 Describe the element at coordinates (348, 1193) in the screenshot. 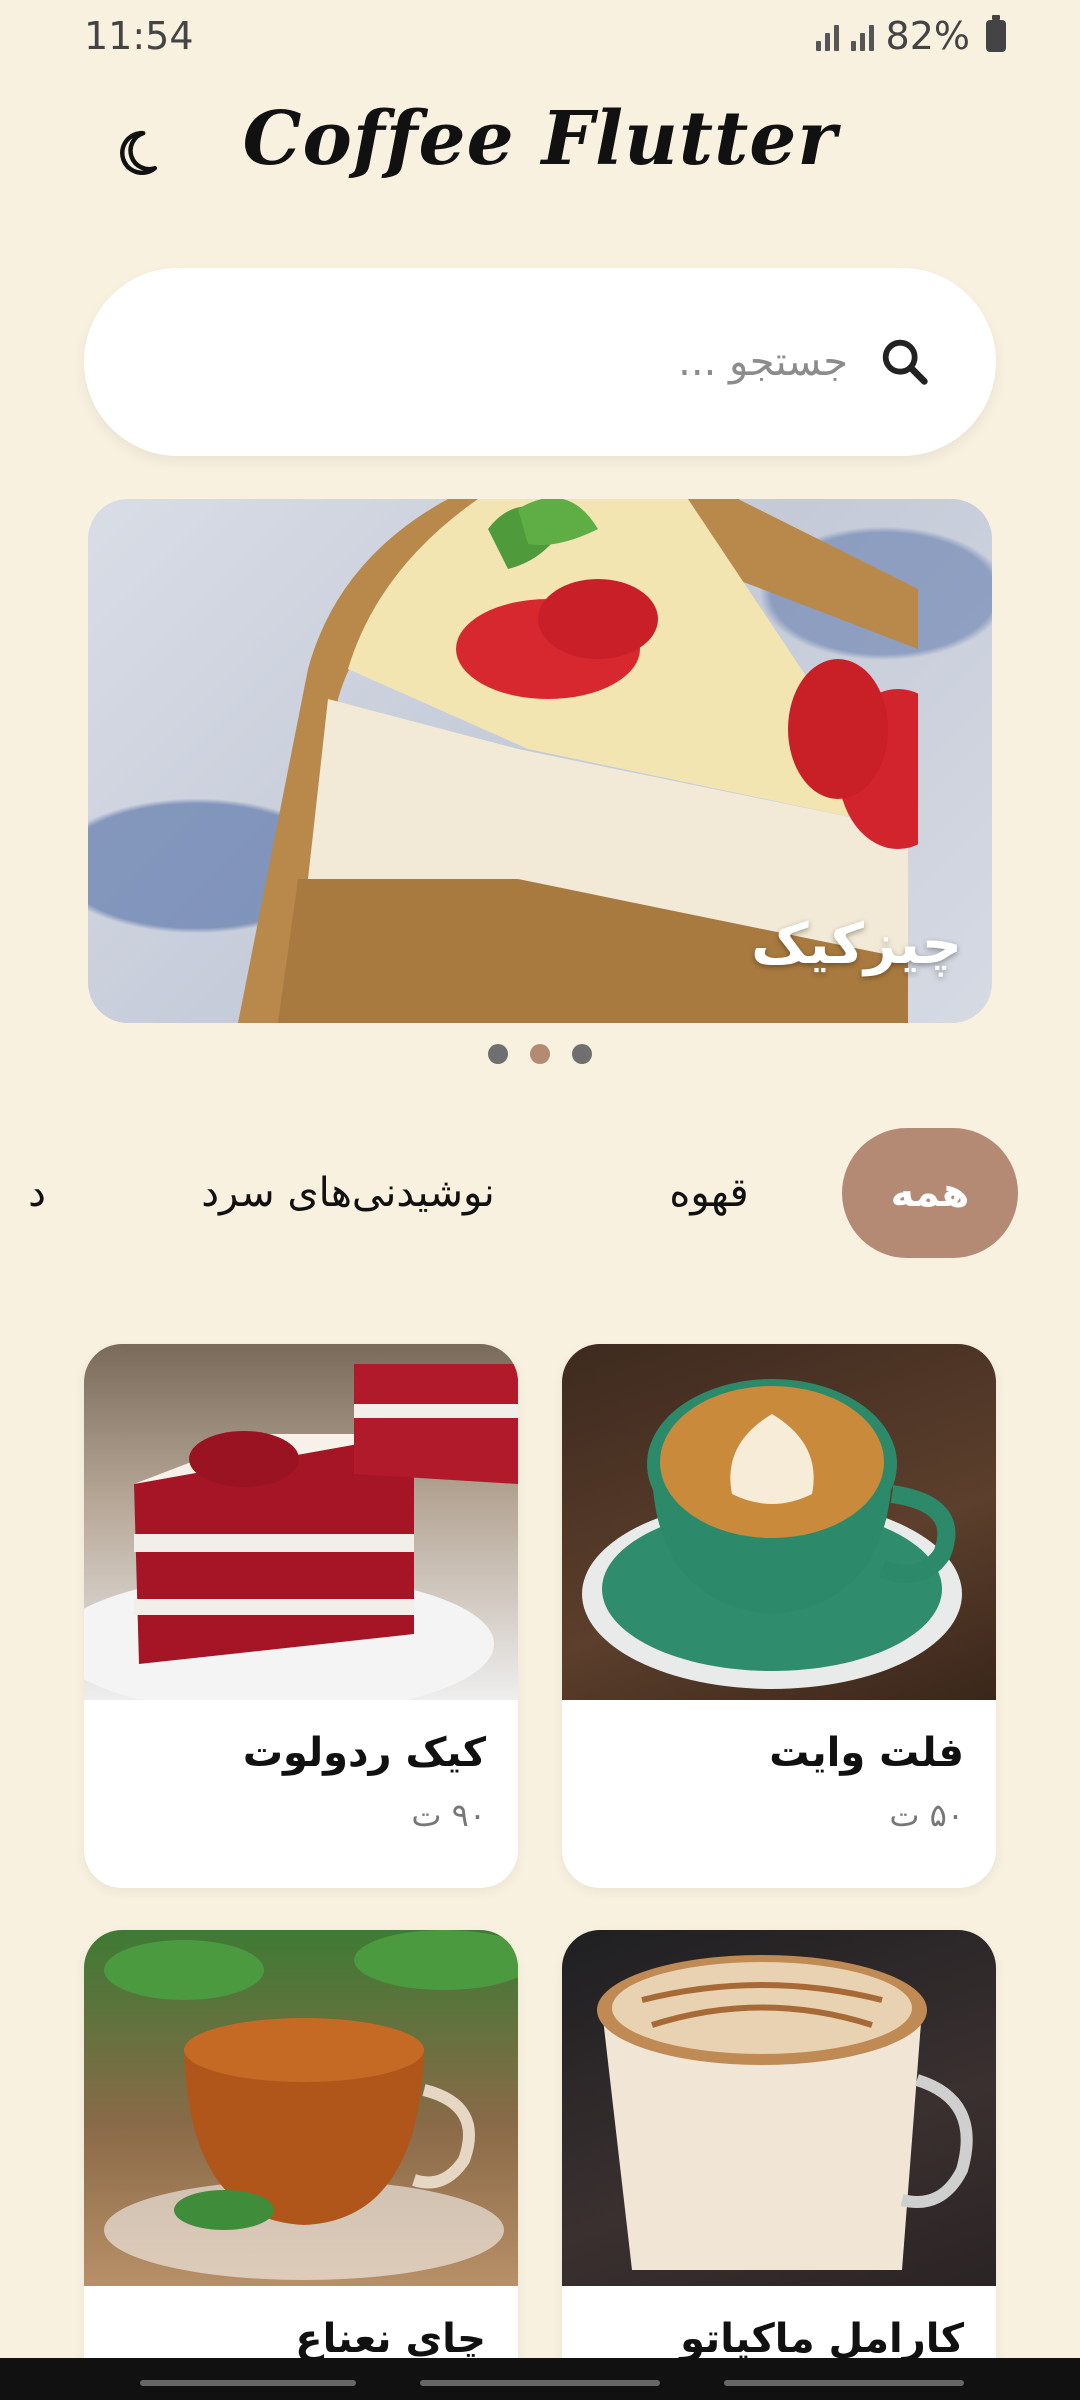

I see `tab-cold-drinks: نوشیدنی‌های سرد` at that location.